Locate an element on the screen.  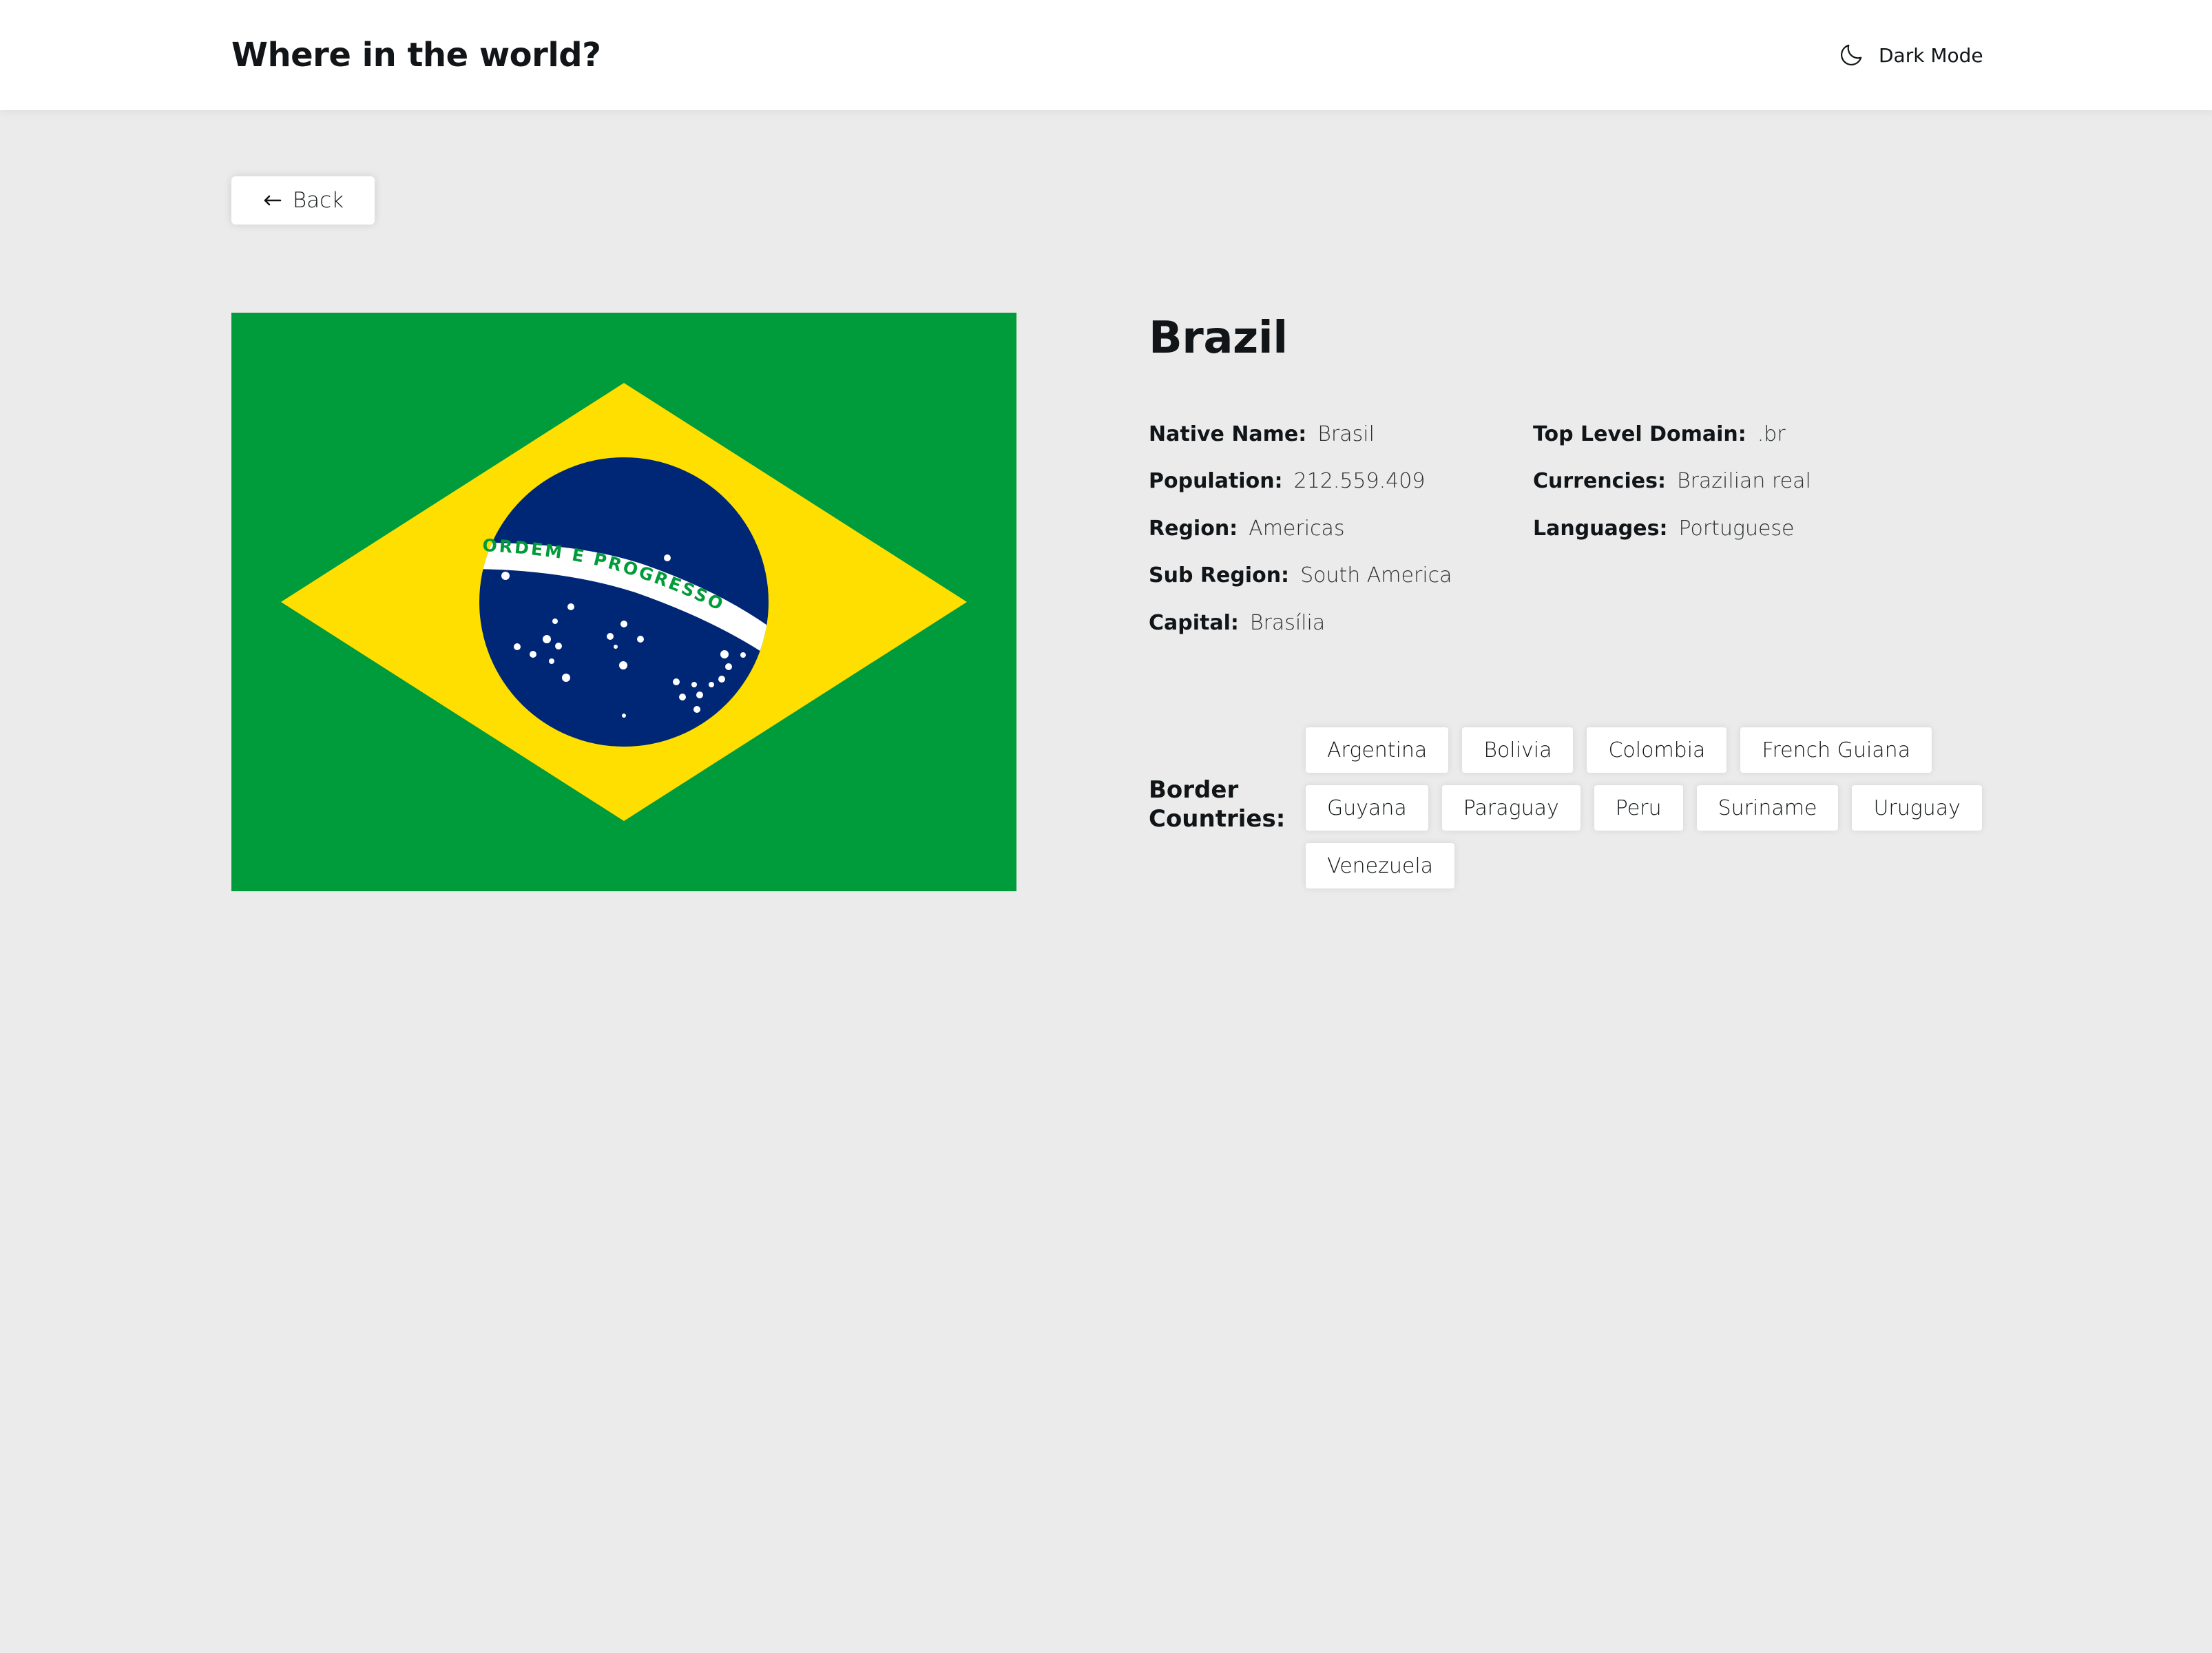
border-country-button: Suriname is located at coordinates (1767, 808).